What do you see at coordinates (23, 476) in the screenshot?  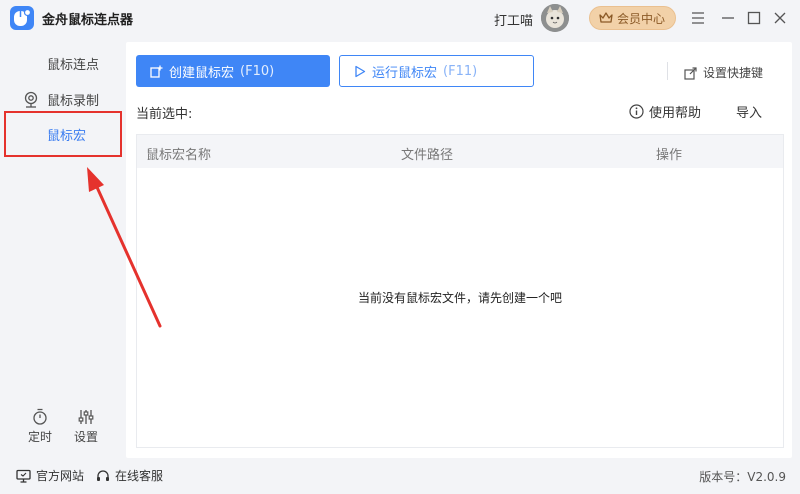 I see `monitor-icon` at bounding box center [23, 476].